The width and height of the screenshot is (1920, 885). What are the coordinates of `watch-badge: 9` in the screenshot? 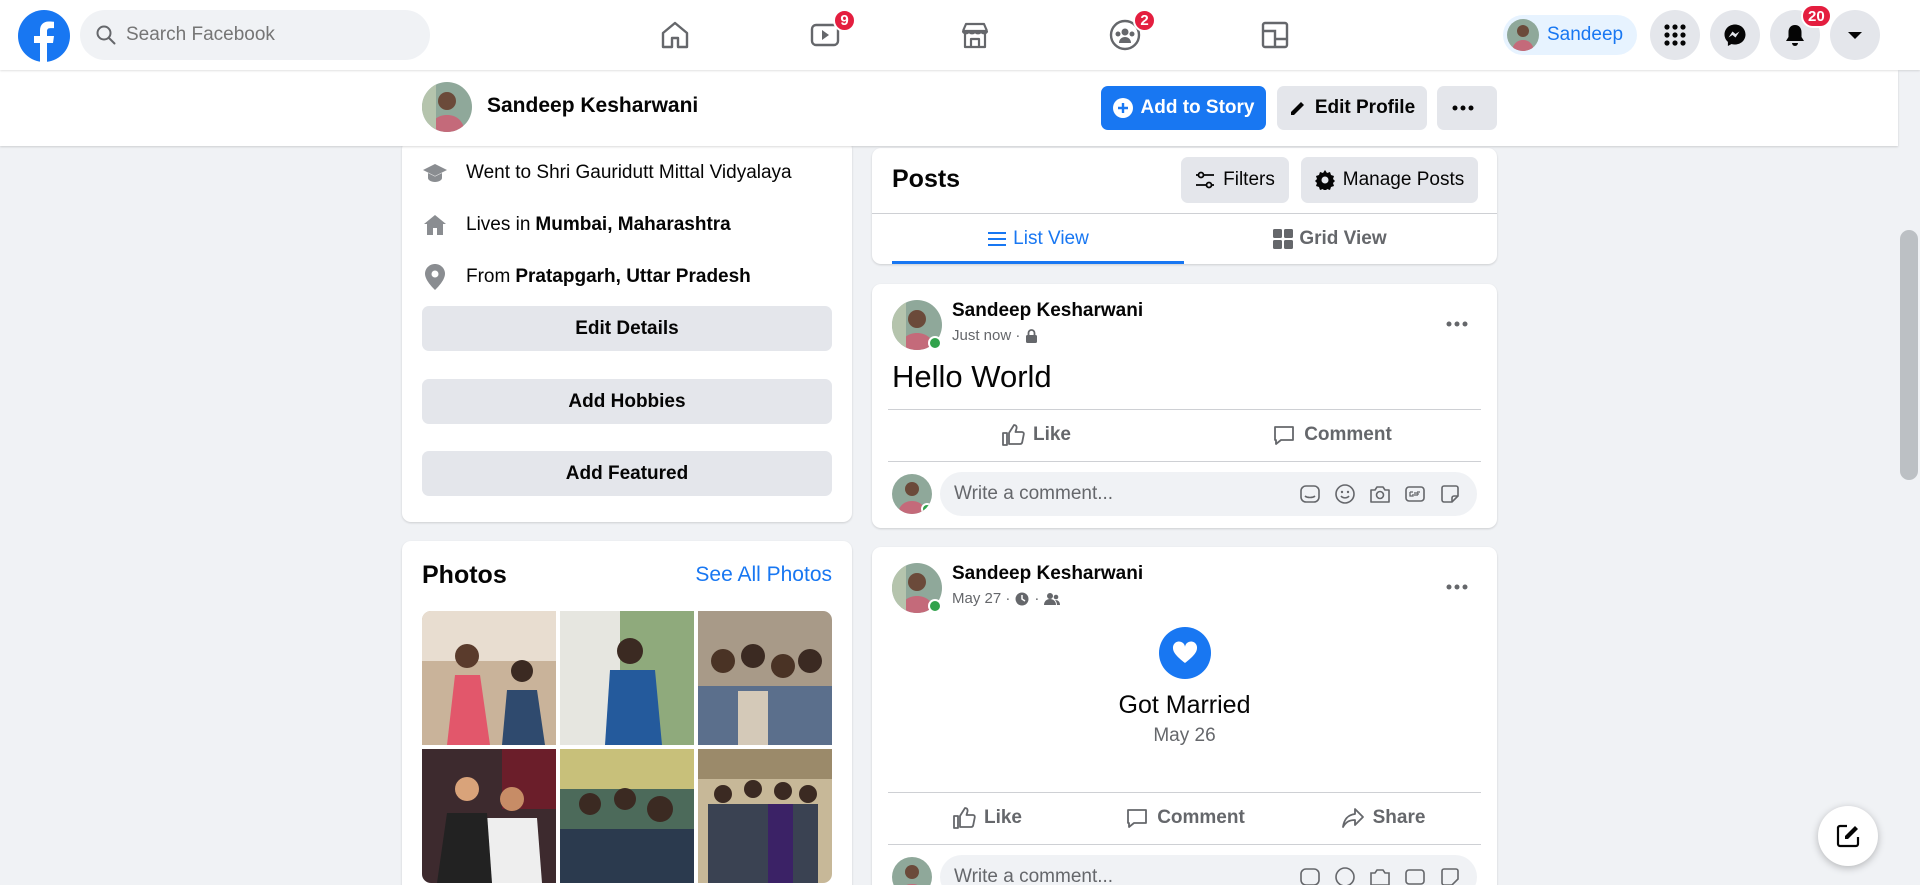 It's located at (844, 20).